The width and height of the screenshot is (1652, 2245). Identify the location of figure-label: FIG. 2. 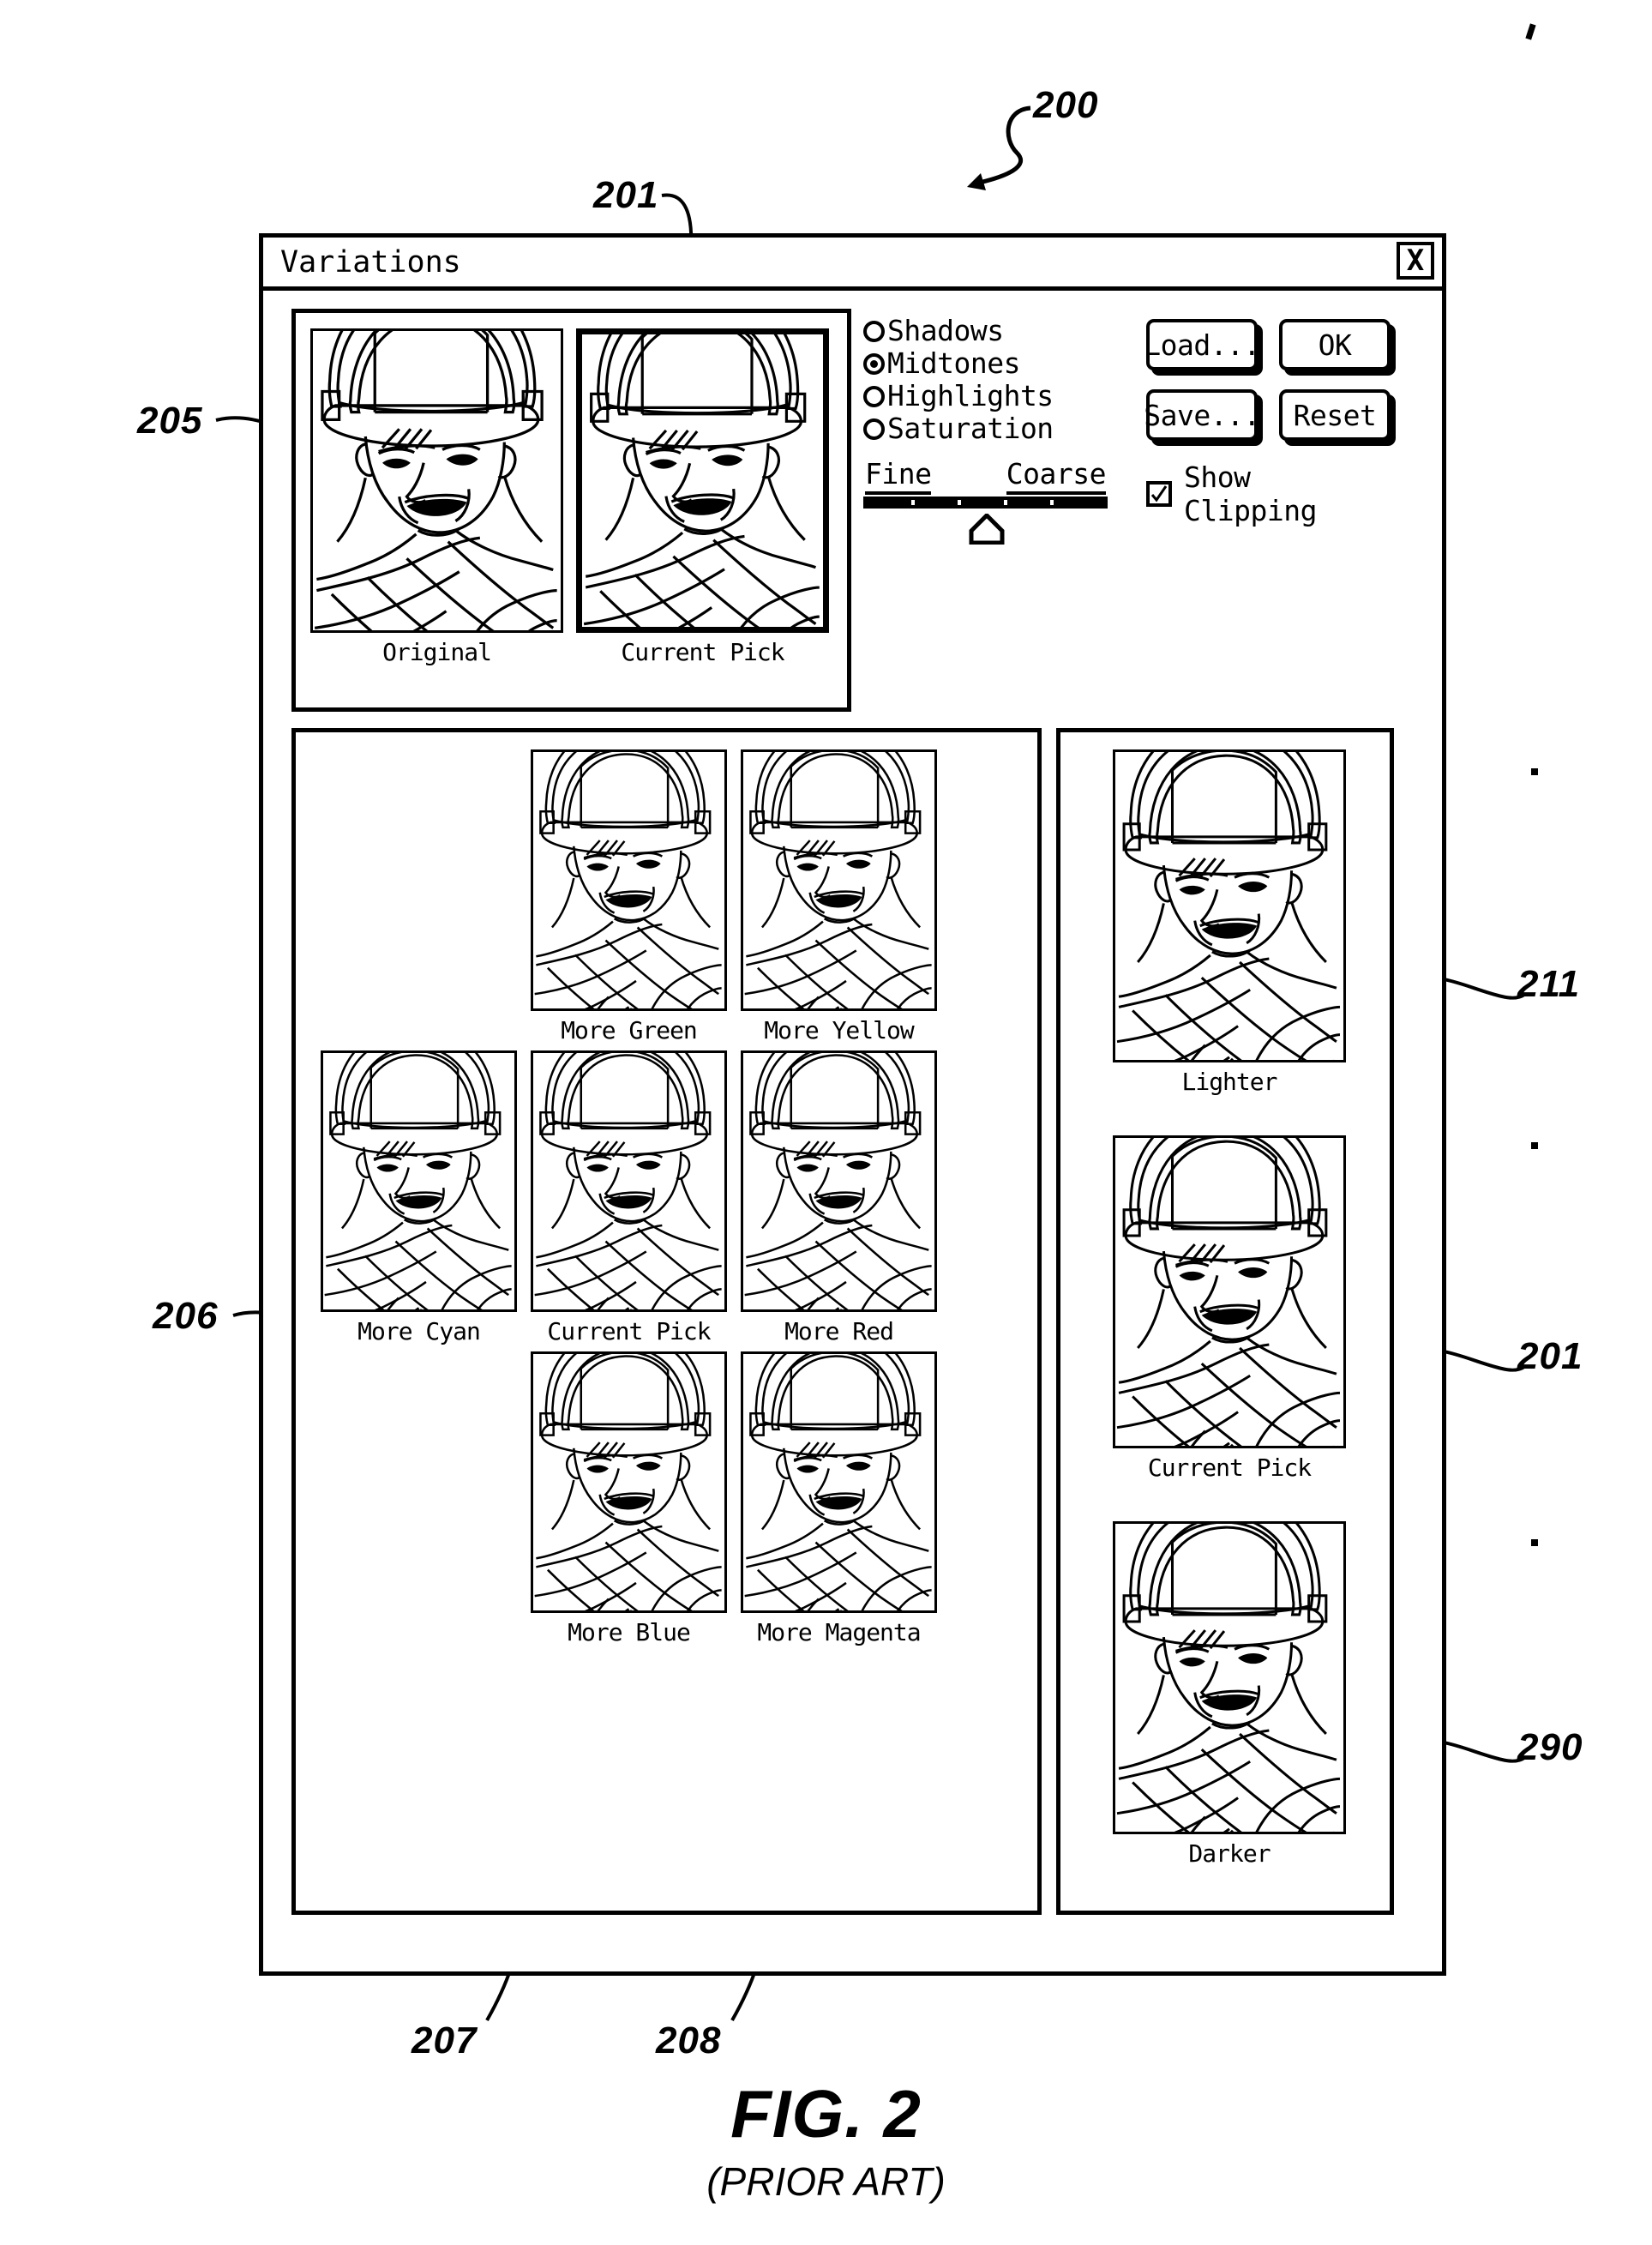
(826, 2114).